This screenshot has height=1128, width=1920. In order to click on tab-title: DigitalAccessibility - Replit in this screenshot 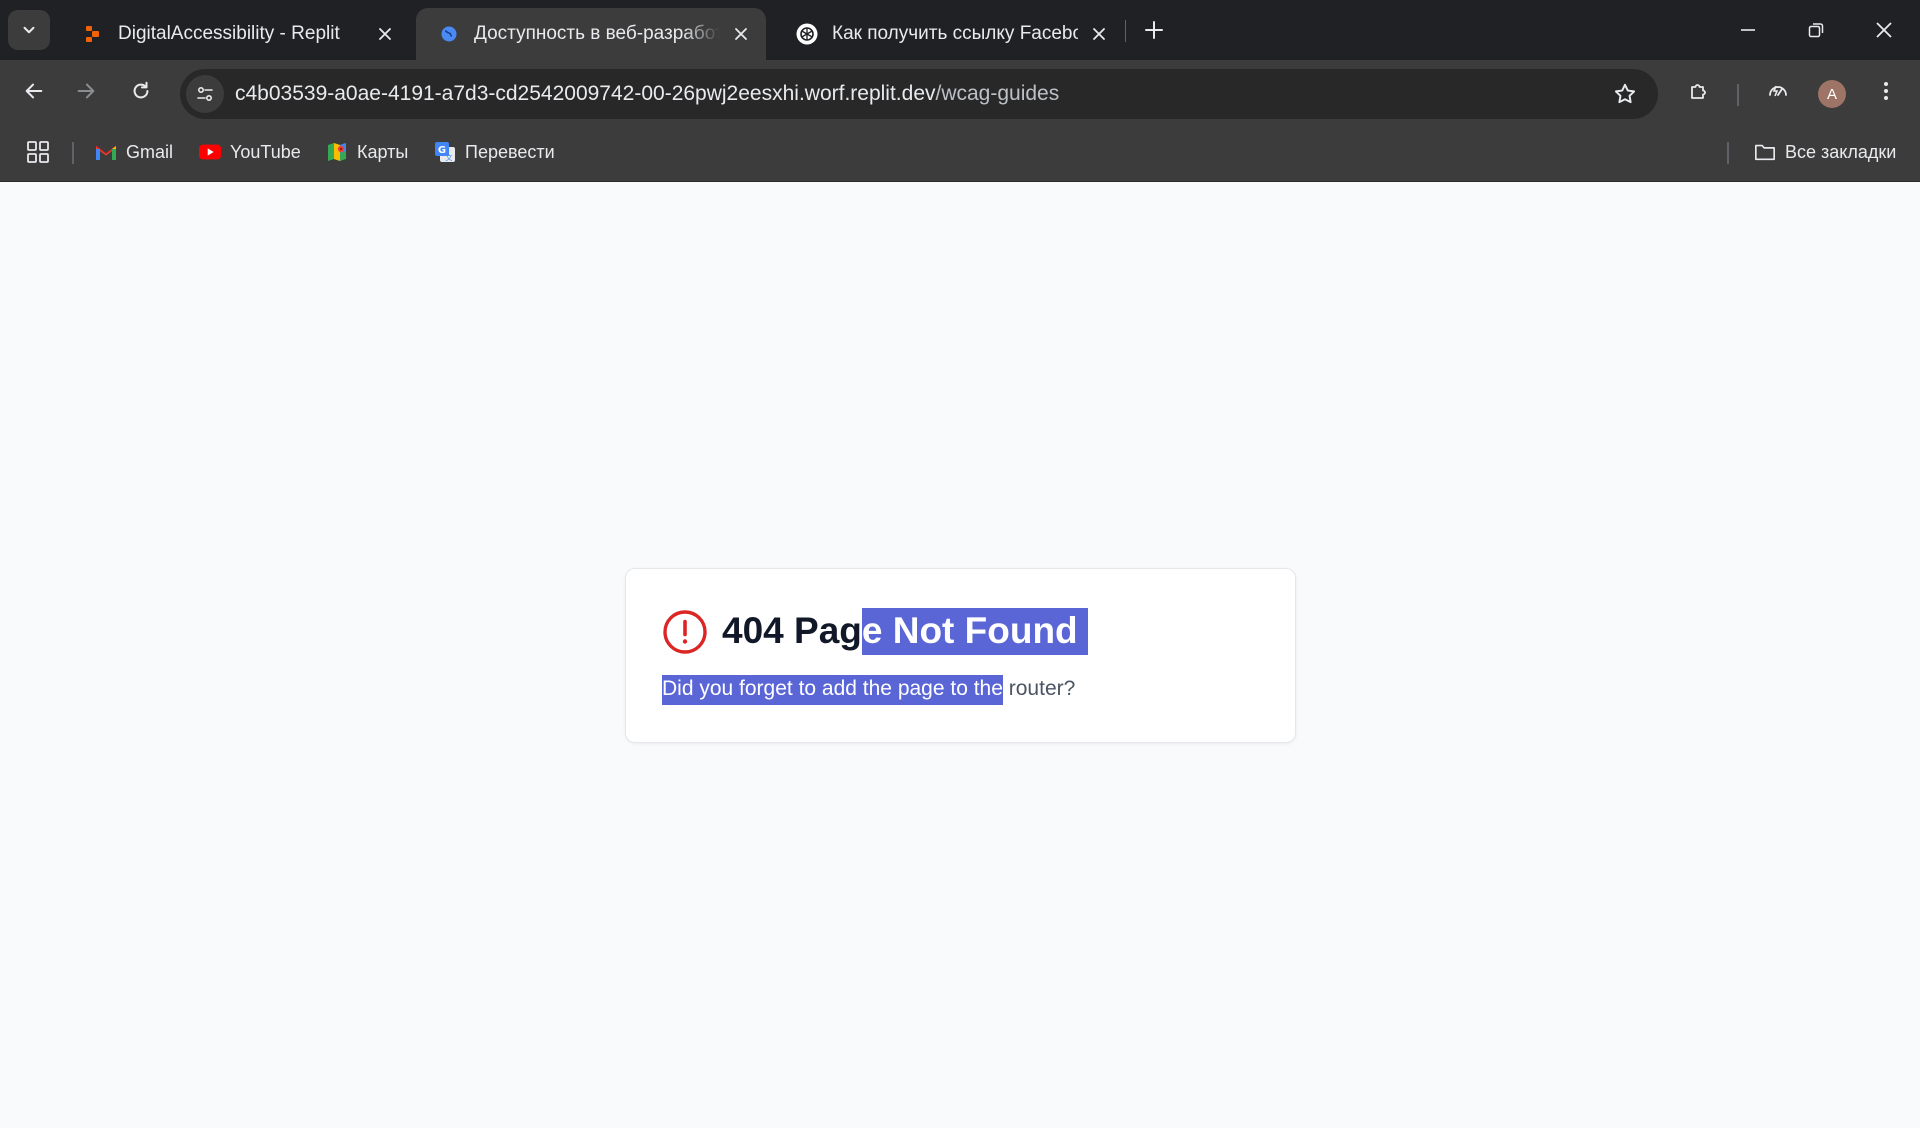, I will do `click(229, 33)`.